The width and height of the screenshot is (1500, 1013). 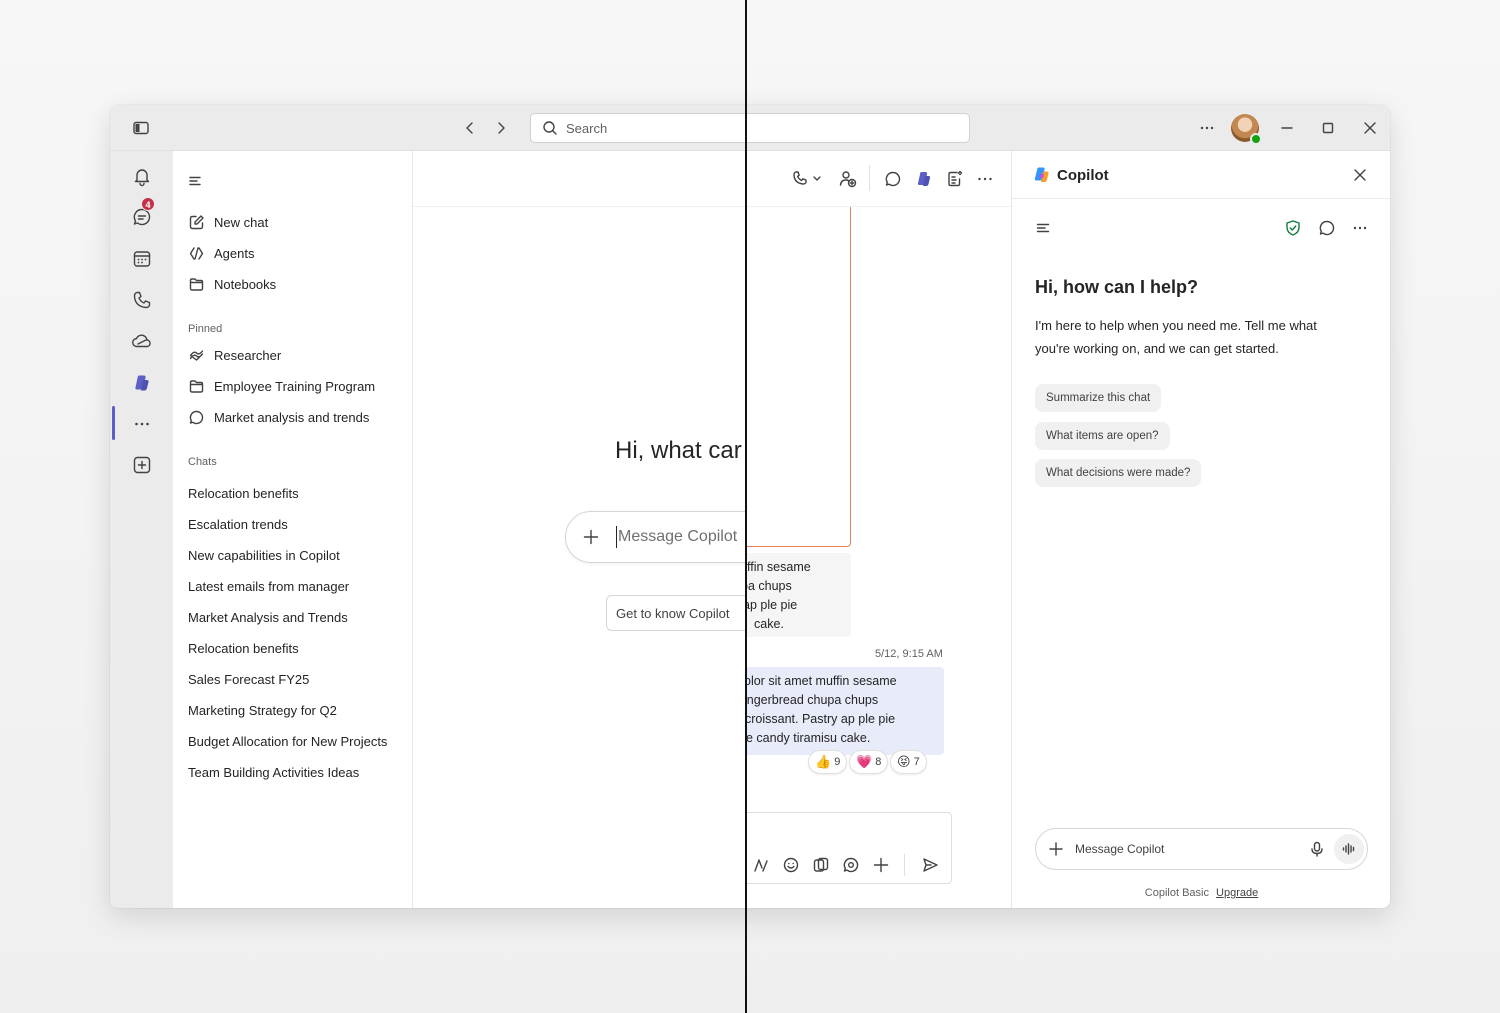 I want to click on pinned-item-researcher: Researcher, so click(x=234, y=355).